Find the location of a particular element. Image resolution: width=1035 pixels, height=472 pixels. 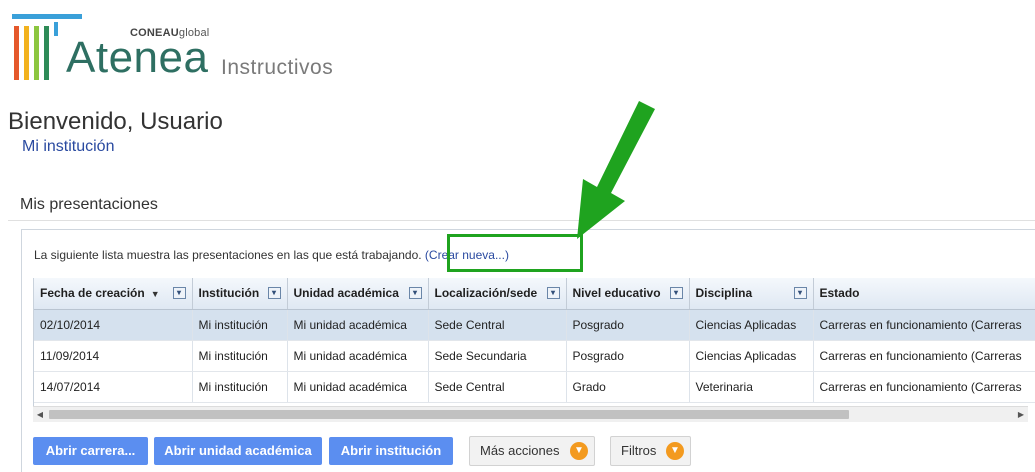

column-header-nivel: Nivel educativo ▾ is located at coordinates (628, 294).